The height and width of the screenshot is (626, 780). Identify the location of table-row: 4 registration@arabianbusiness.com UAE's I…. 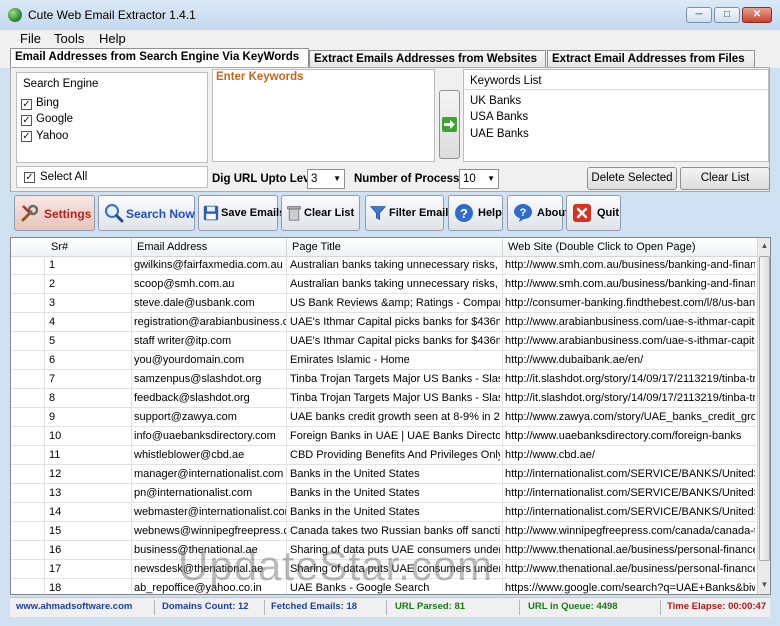
(384, 322).